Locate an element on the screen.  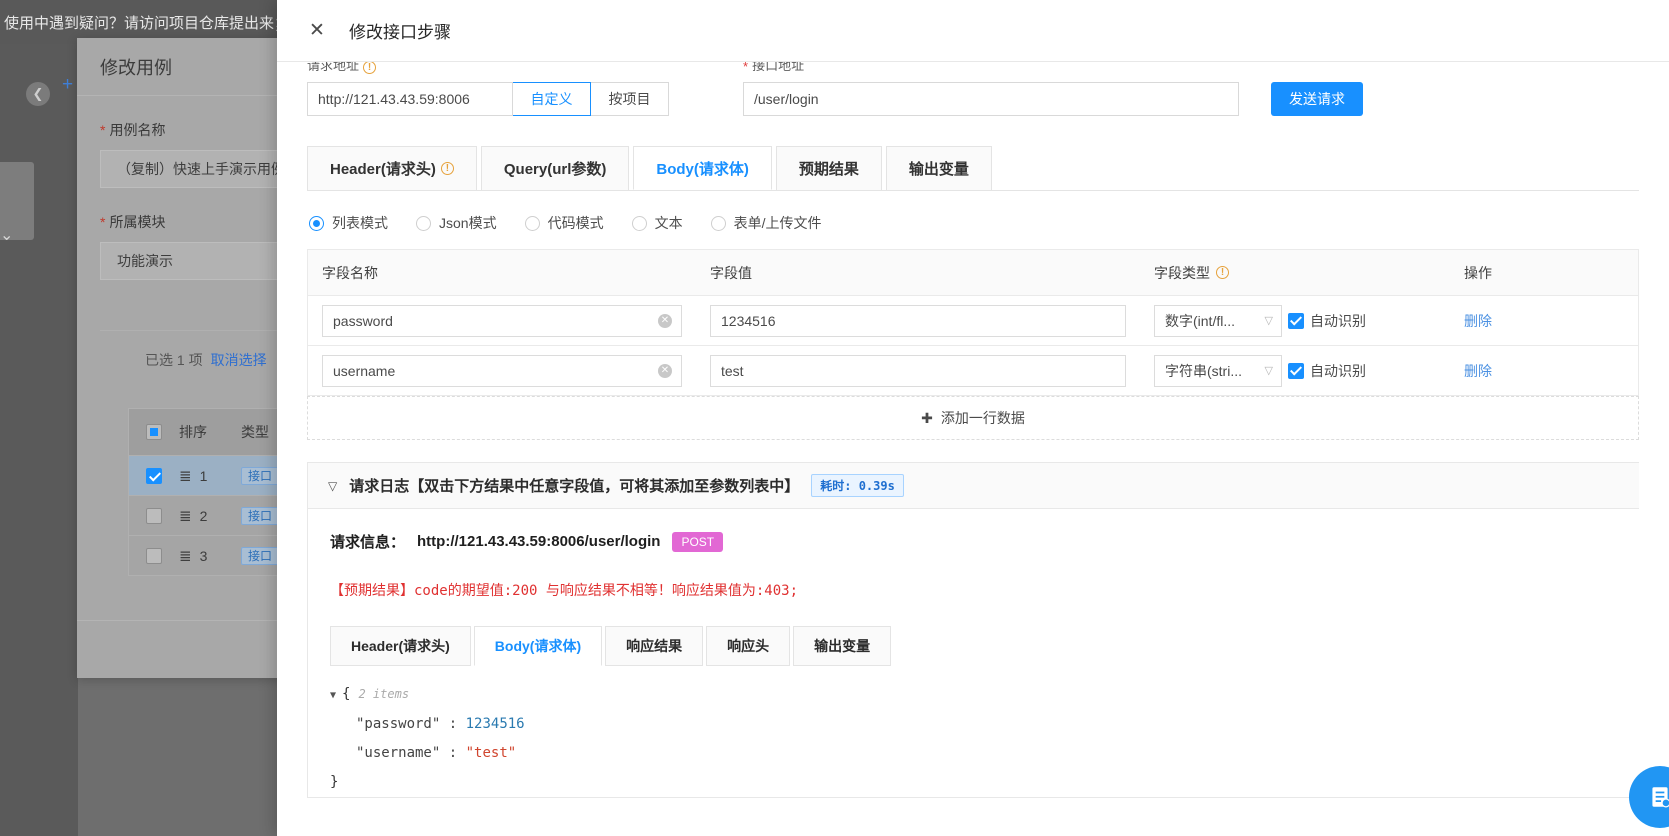
subtab-output-variable: 输出变量 is located at coordinates (842, 646).